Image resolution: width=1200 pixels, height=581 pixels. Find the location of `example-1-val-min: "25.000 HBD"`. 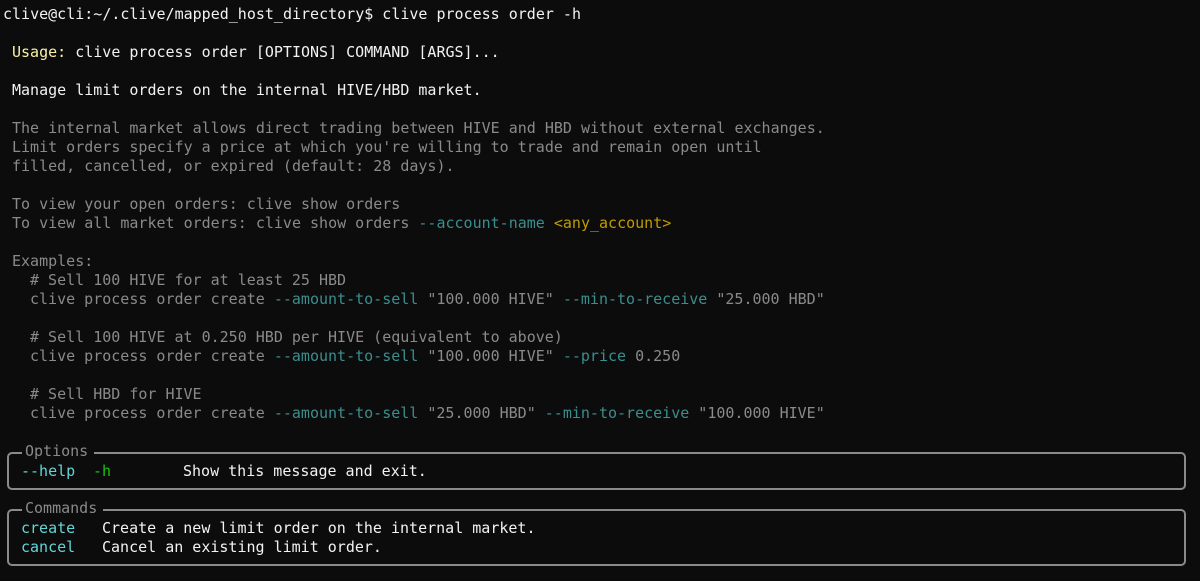

example-1-val-min: "25.000 HBD" is located at coordinates (766, 299).